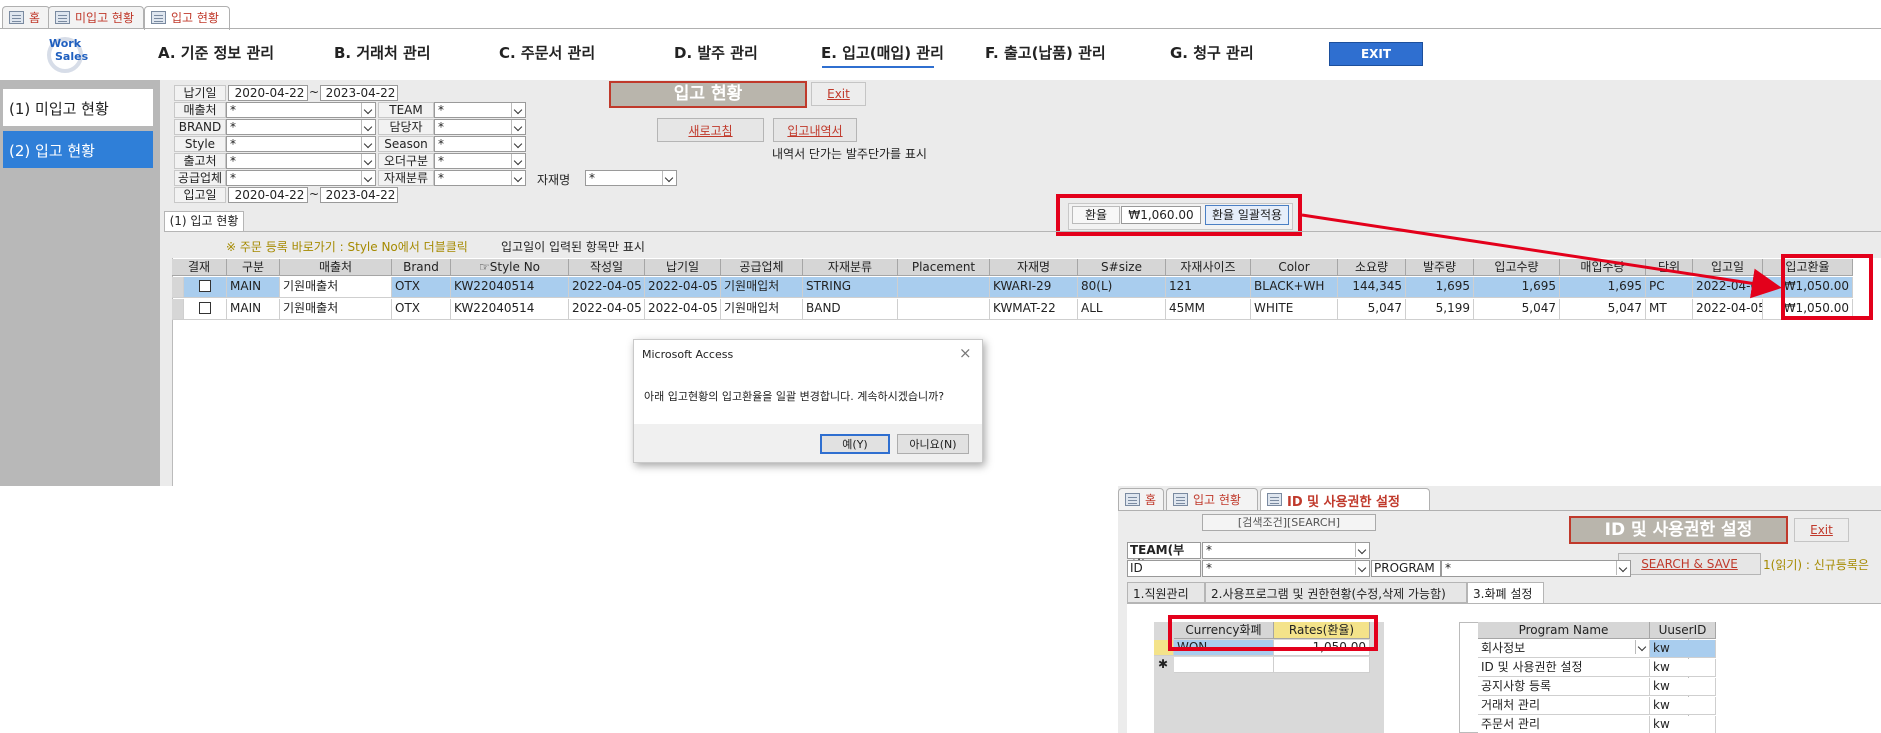 The width and height of the screenshot is (1881, 733). What do you see at coordinates (1151, 500) in the screenshot?
I see `tab-label: 홈` at bounding box center [1151, 500].